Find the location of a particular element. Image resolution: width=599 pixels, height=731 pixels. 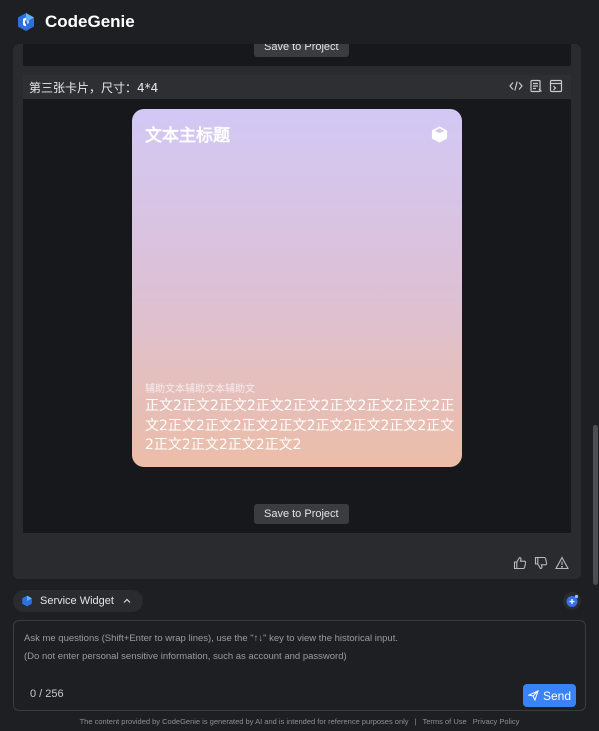

preview-aux-text: 辅助文本辅助文本辅助文 is located at coordinates (200, 389).